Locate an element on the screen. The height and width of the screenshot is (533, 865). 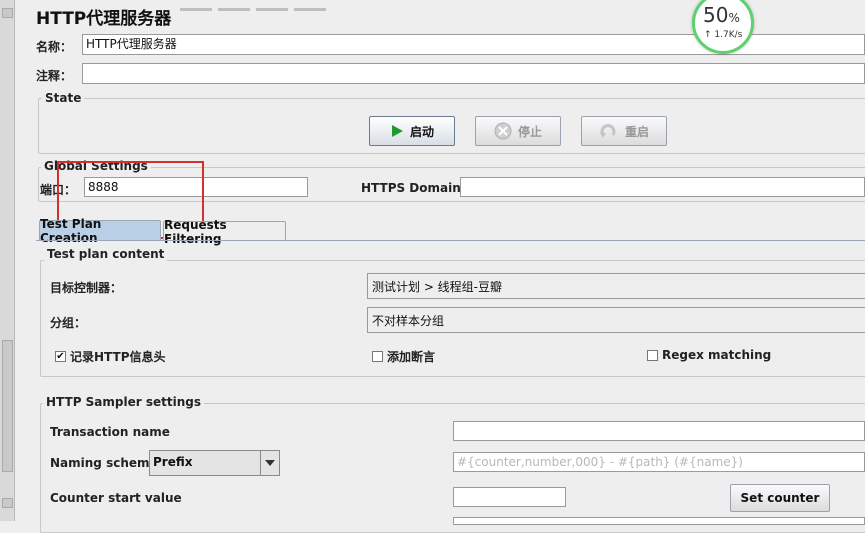
scroll-down-arrow is located at coordinates (7, 503).